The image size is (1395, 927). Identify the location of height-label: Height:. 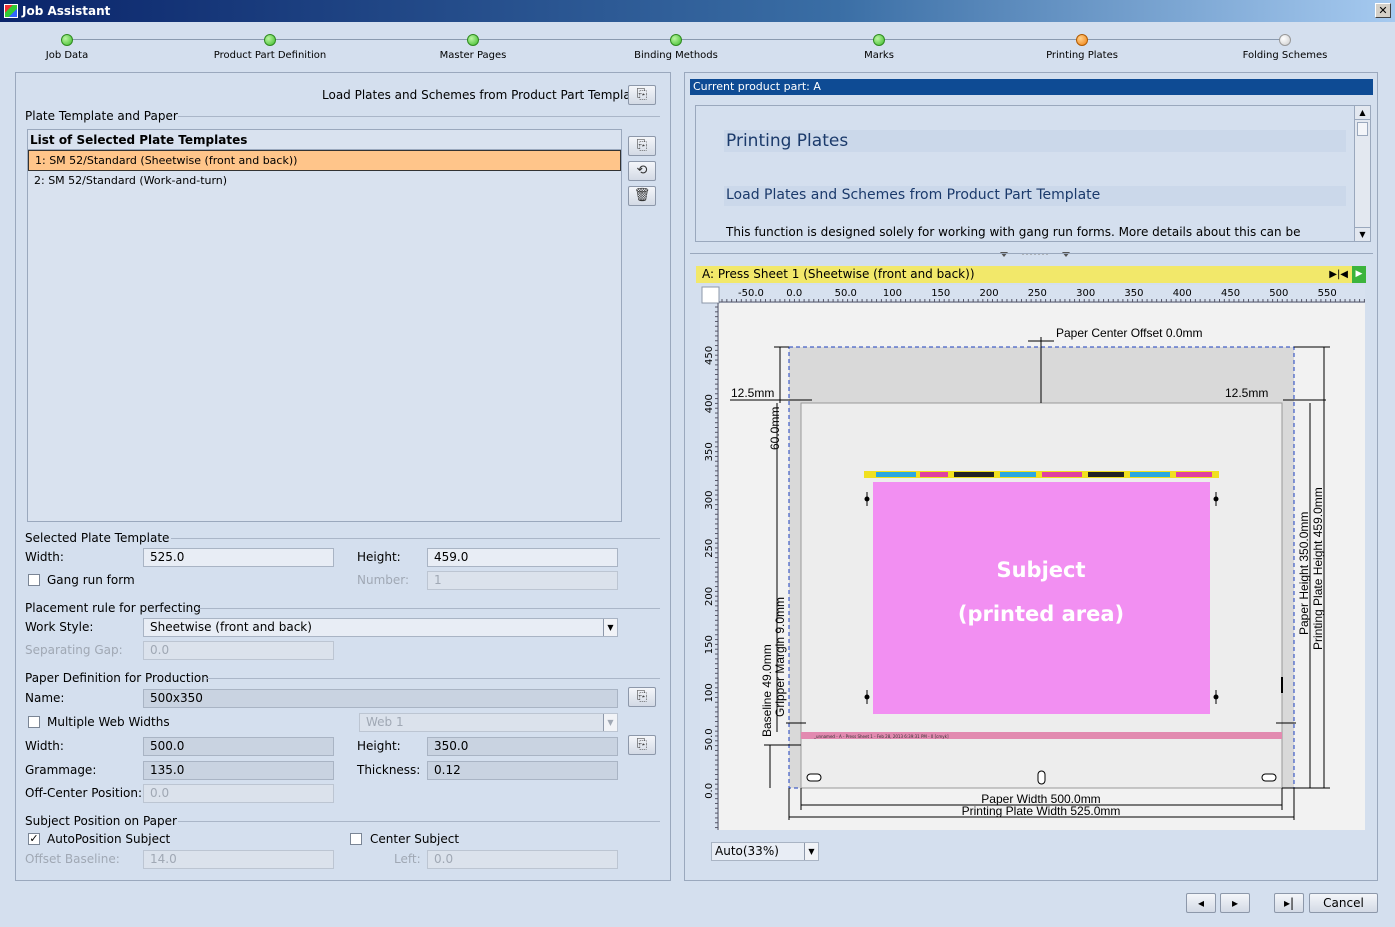
(379, 557).